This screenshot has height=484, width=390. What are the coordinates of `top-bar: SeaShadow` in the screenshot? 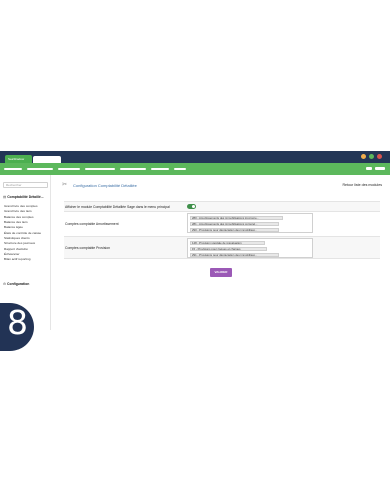 It's located at (195, 157).